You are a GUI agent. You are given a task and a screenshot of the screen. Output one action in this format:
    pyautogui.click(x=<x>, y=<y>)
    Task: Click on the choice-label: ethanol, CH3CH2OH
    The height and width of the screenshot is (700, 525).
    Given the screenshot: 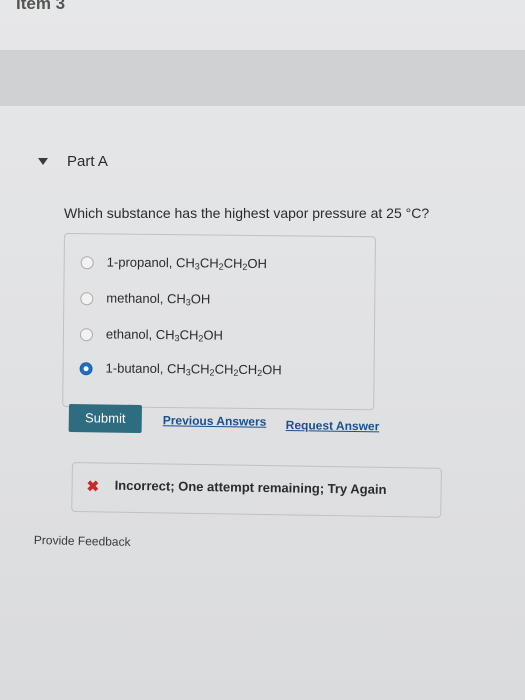 What is the action you would take?
    pyautogui.click(x=164, y=335)
    